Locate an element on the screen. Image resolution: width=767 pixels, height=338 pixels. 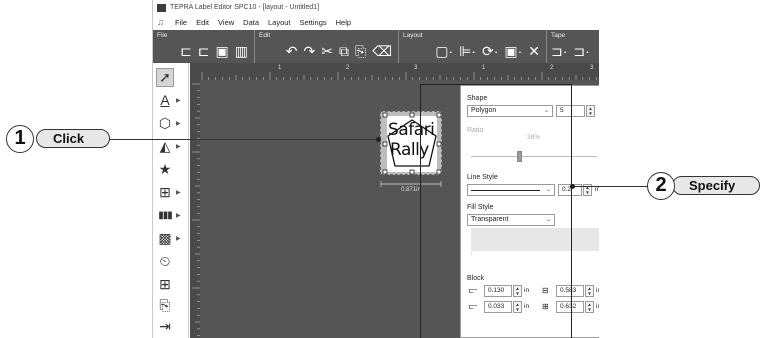
menu-settings: Settings is located at coordinates (313, 22).